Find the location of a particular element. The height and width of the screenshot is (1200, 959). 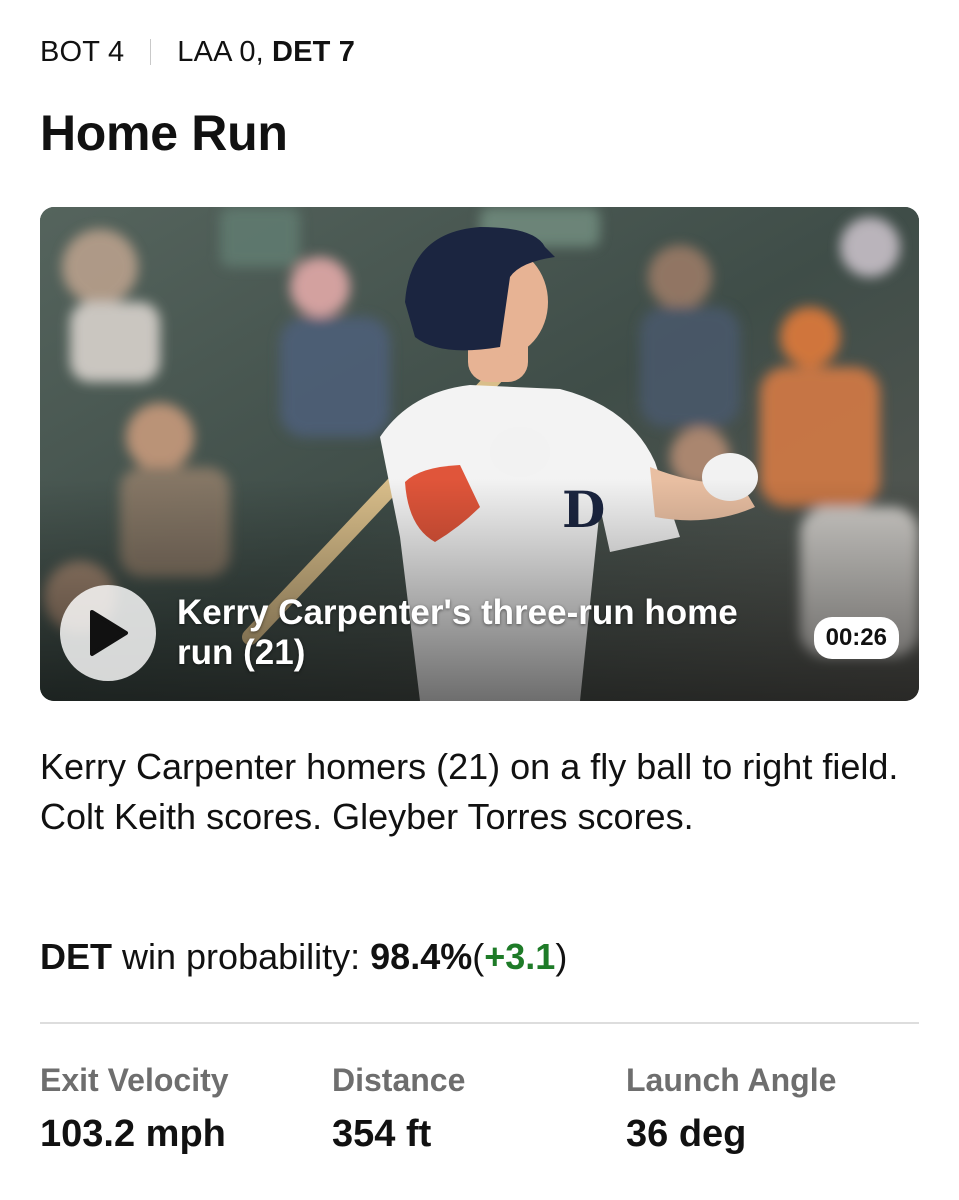

stat-label: Launch Angle is located at coordinates (731, 1080).